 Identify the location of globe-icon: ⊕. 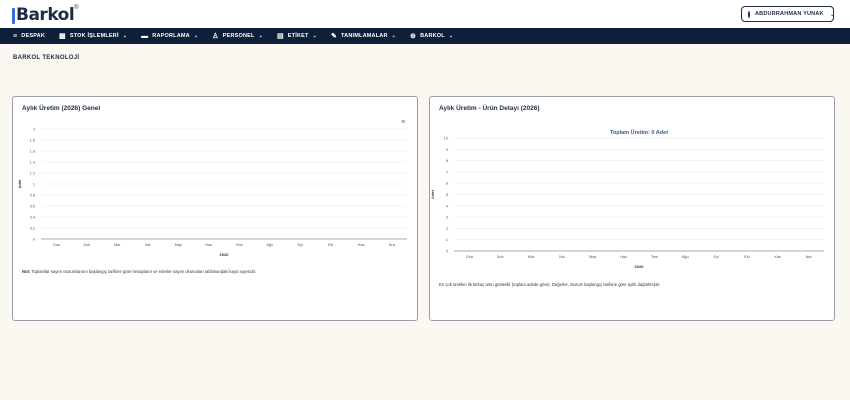
(413, 36).